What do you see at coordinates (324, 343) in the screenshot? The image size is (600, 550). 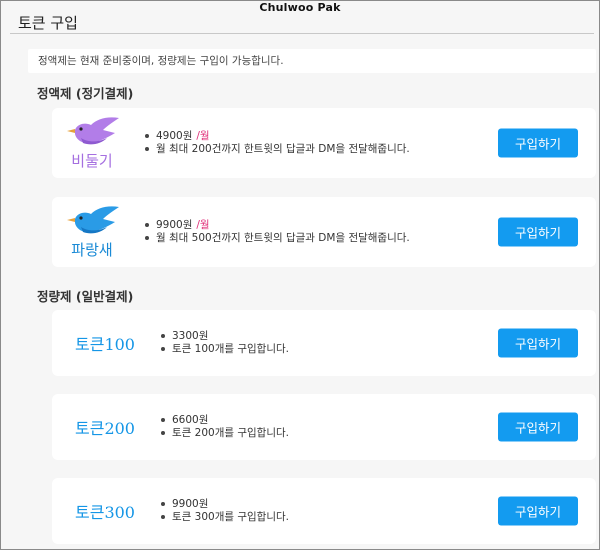 I see `token-card-100: 토큰100 3300원 토큰 100개를 구입합니다. 구입하기` at bounding box center [324, 343].